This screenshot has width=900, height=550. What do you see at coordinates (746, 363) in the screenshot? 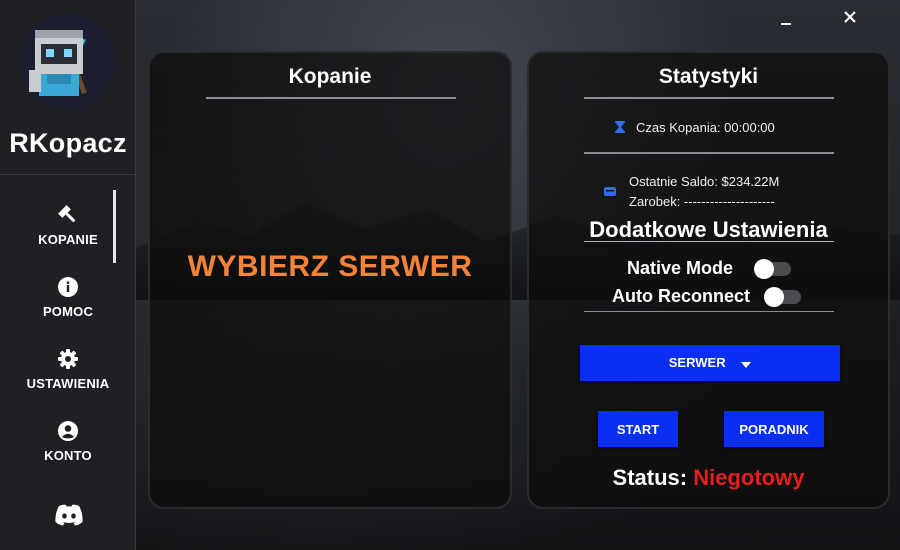
I see `caret-down-icon` at bounding box center [746, 363].